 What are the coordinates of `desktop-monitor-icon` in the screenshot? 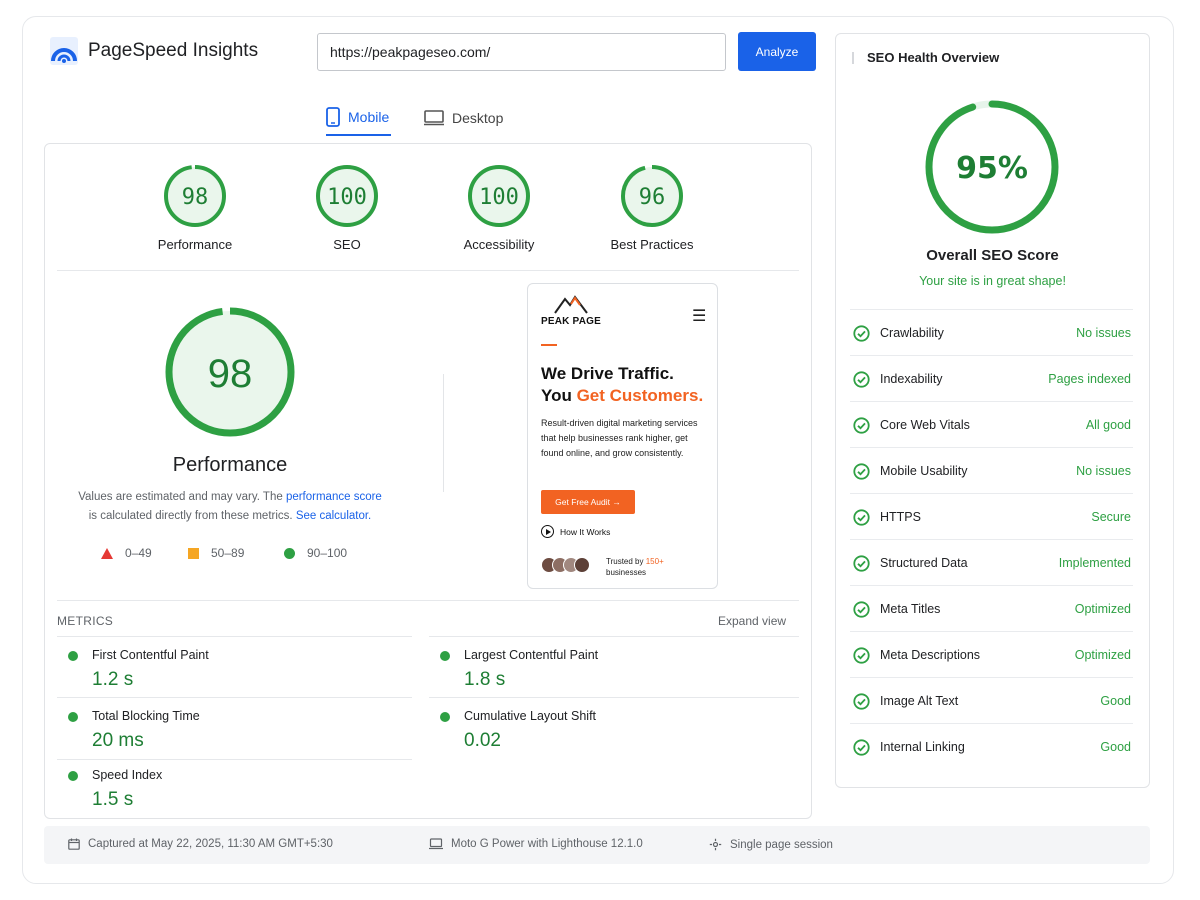 It's located at (434, 118).